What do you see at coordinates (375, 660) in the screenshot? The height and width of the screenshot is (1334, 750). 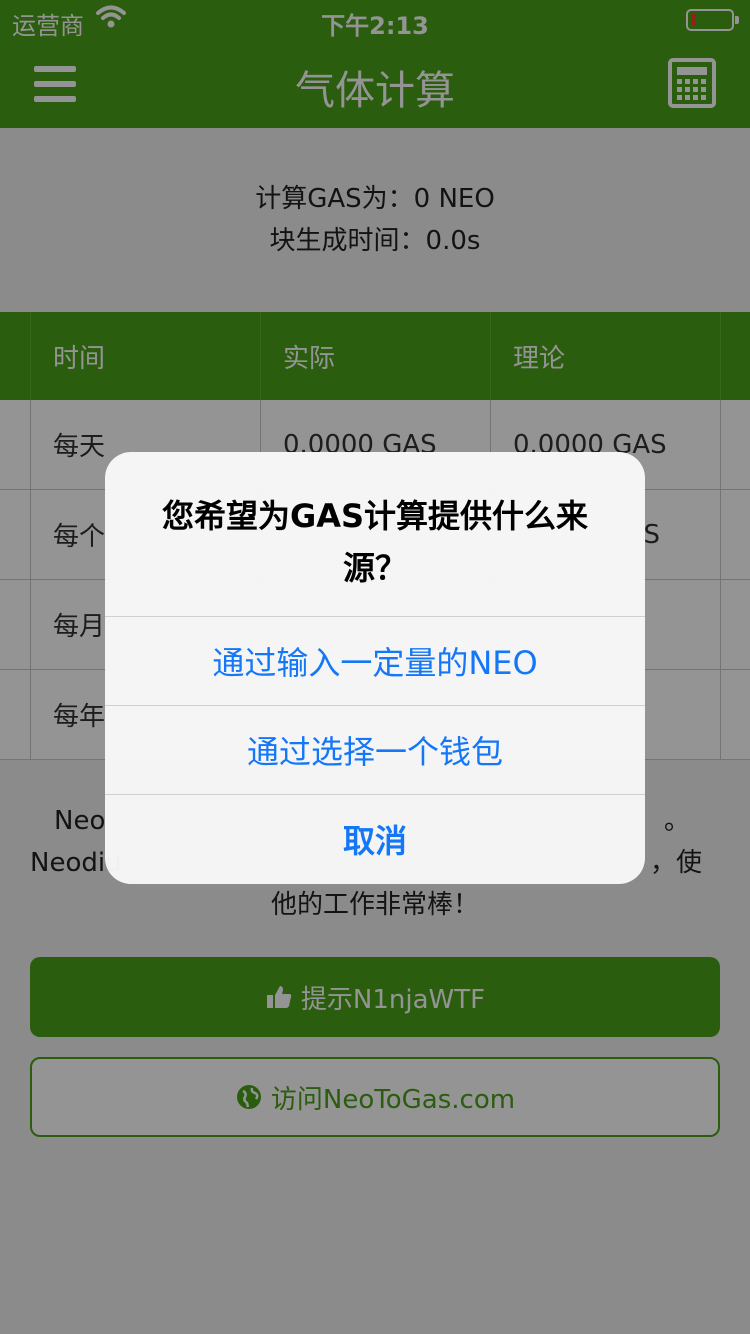 I see `enter-neo-amount-option: 通过输入一定量的NEO` at bounding box center [375, 660].